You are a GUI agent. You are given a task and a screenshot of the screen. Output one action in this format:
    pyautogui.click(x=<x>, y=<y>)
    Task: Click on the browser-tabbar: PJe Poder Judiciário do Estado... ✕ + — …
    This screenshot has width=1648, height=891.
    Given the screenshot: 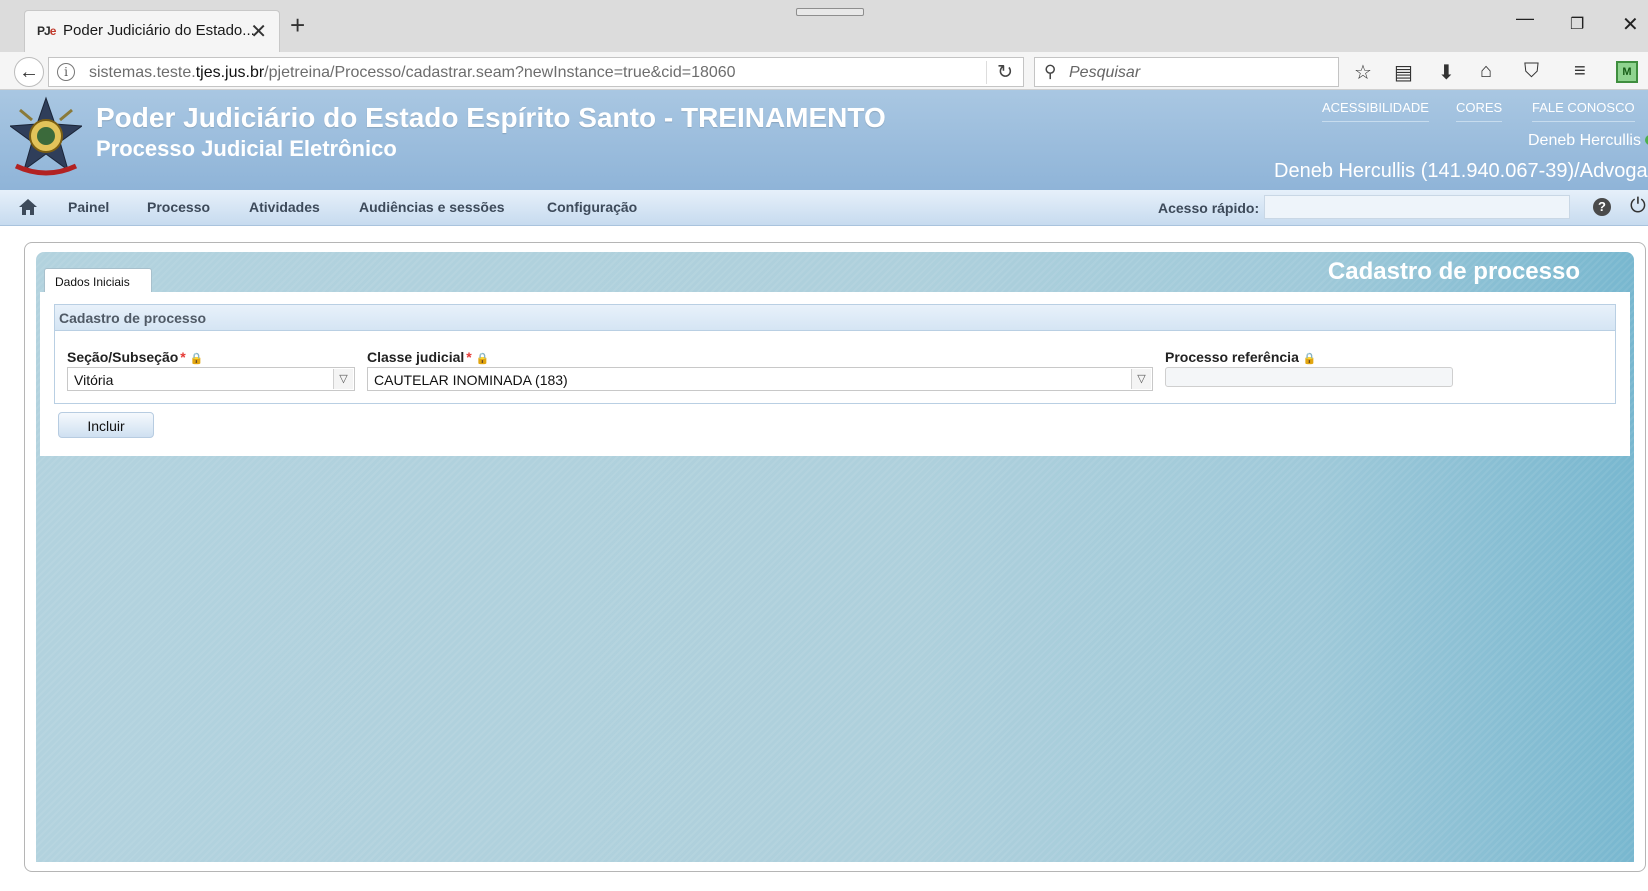 What is the action you would take?
    pyautogui.click(x=824, y=26)
    